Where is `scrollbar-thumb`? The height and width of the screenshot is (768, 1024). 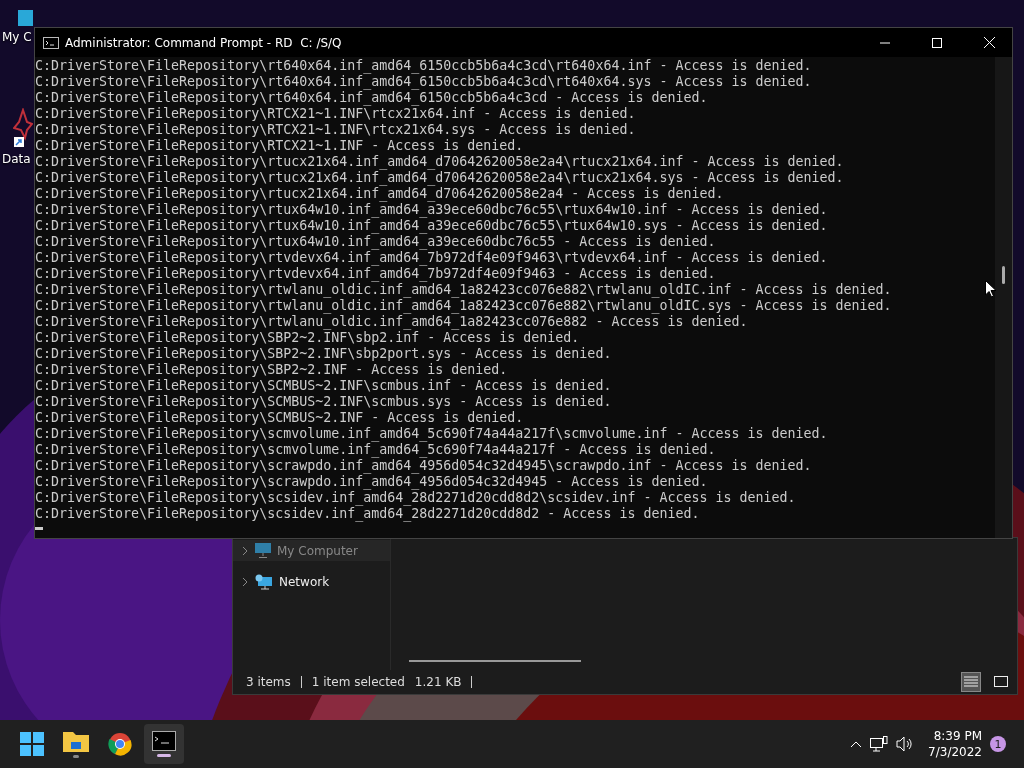 scrollbar-thumb is located at coordinates (1003, 275).